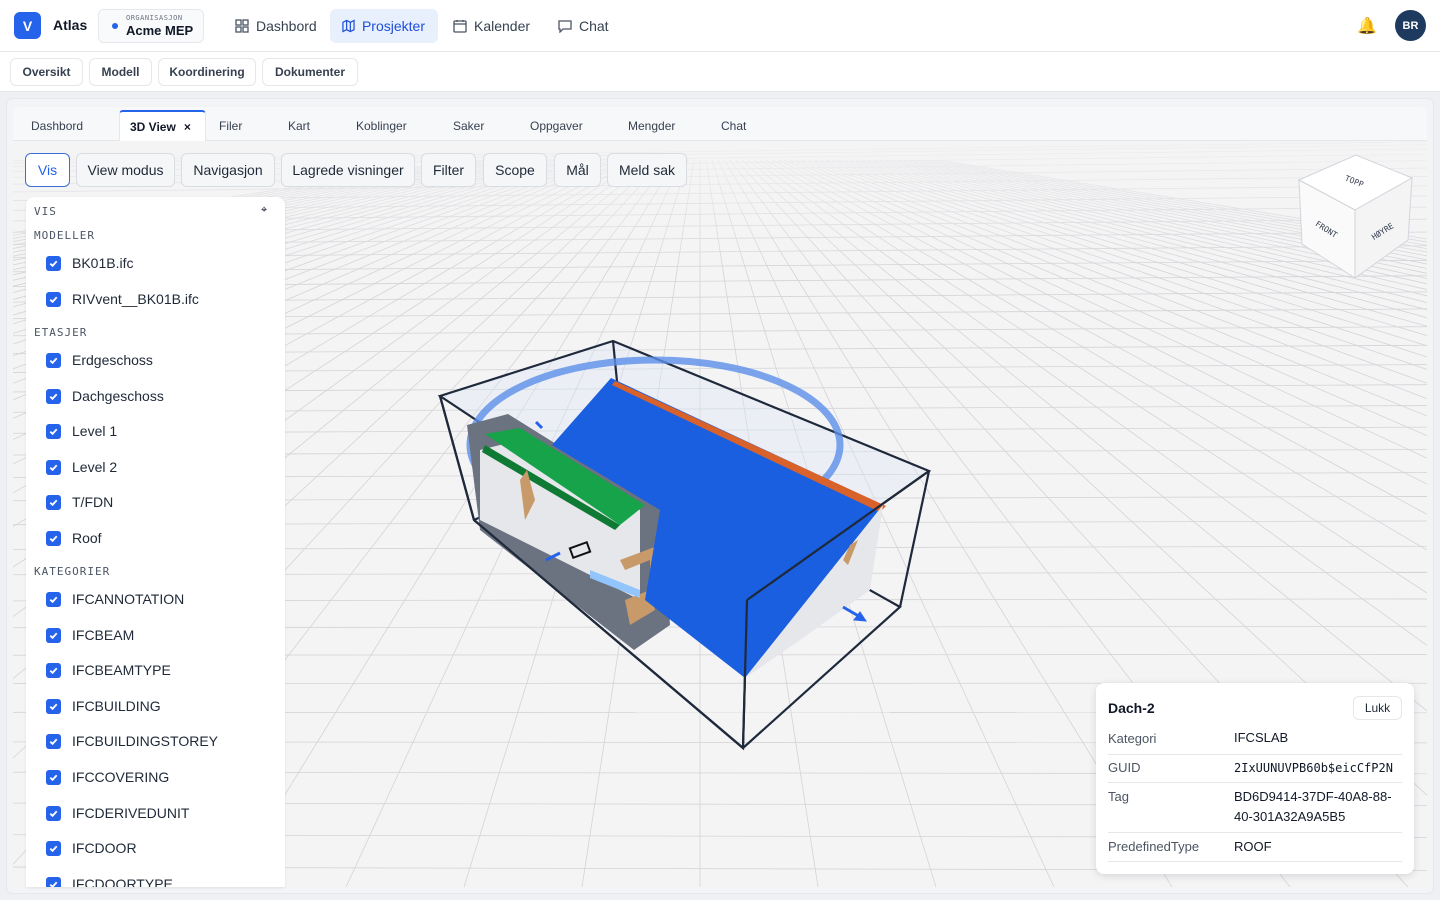 This screenshot has height=900, width=1440. Describe the element at coordinates (154, 18) in the screenshot. I see `organization-label: ORGANISASJON` at that location.